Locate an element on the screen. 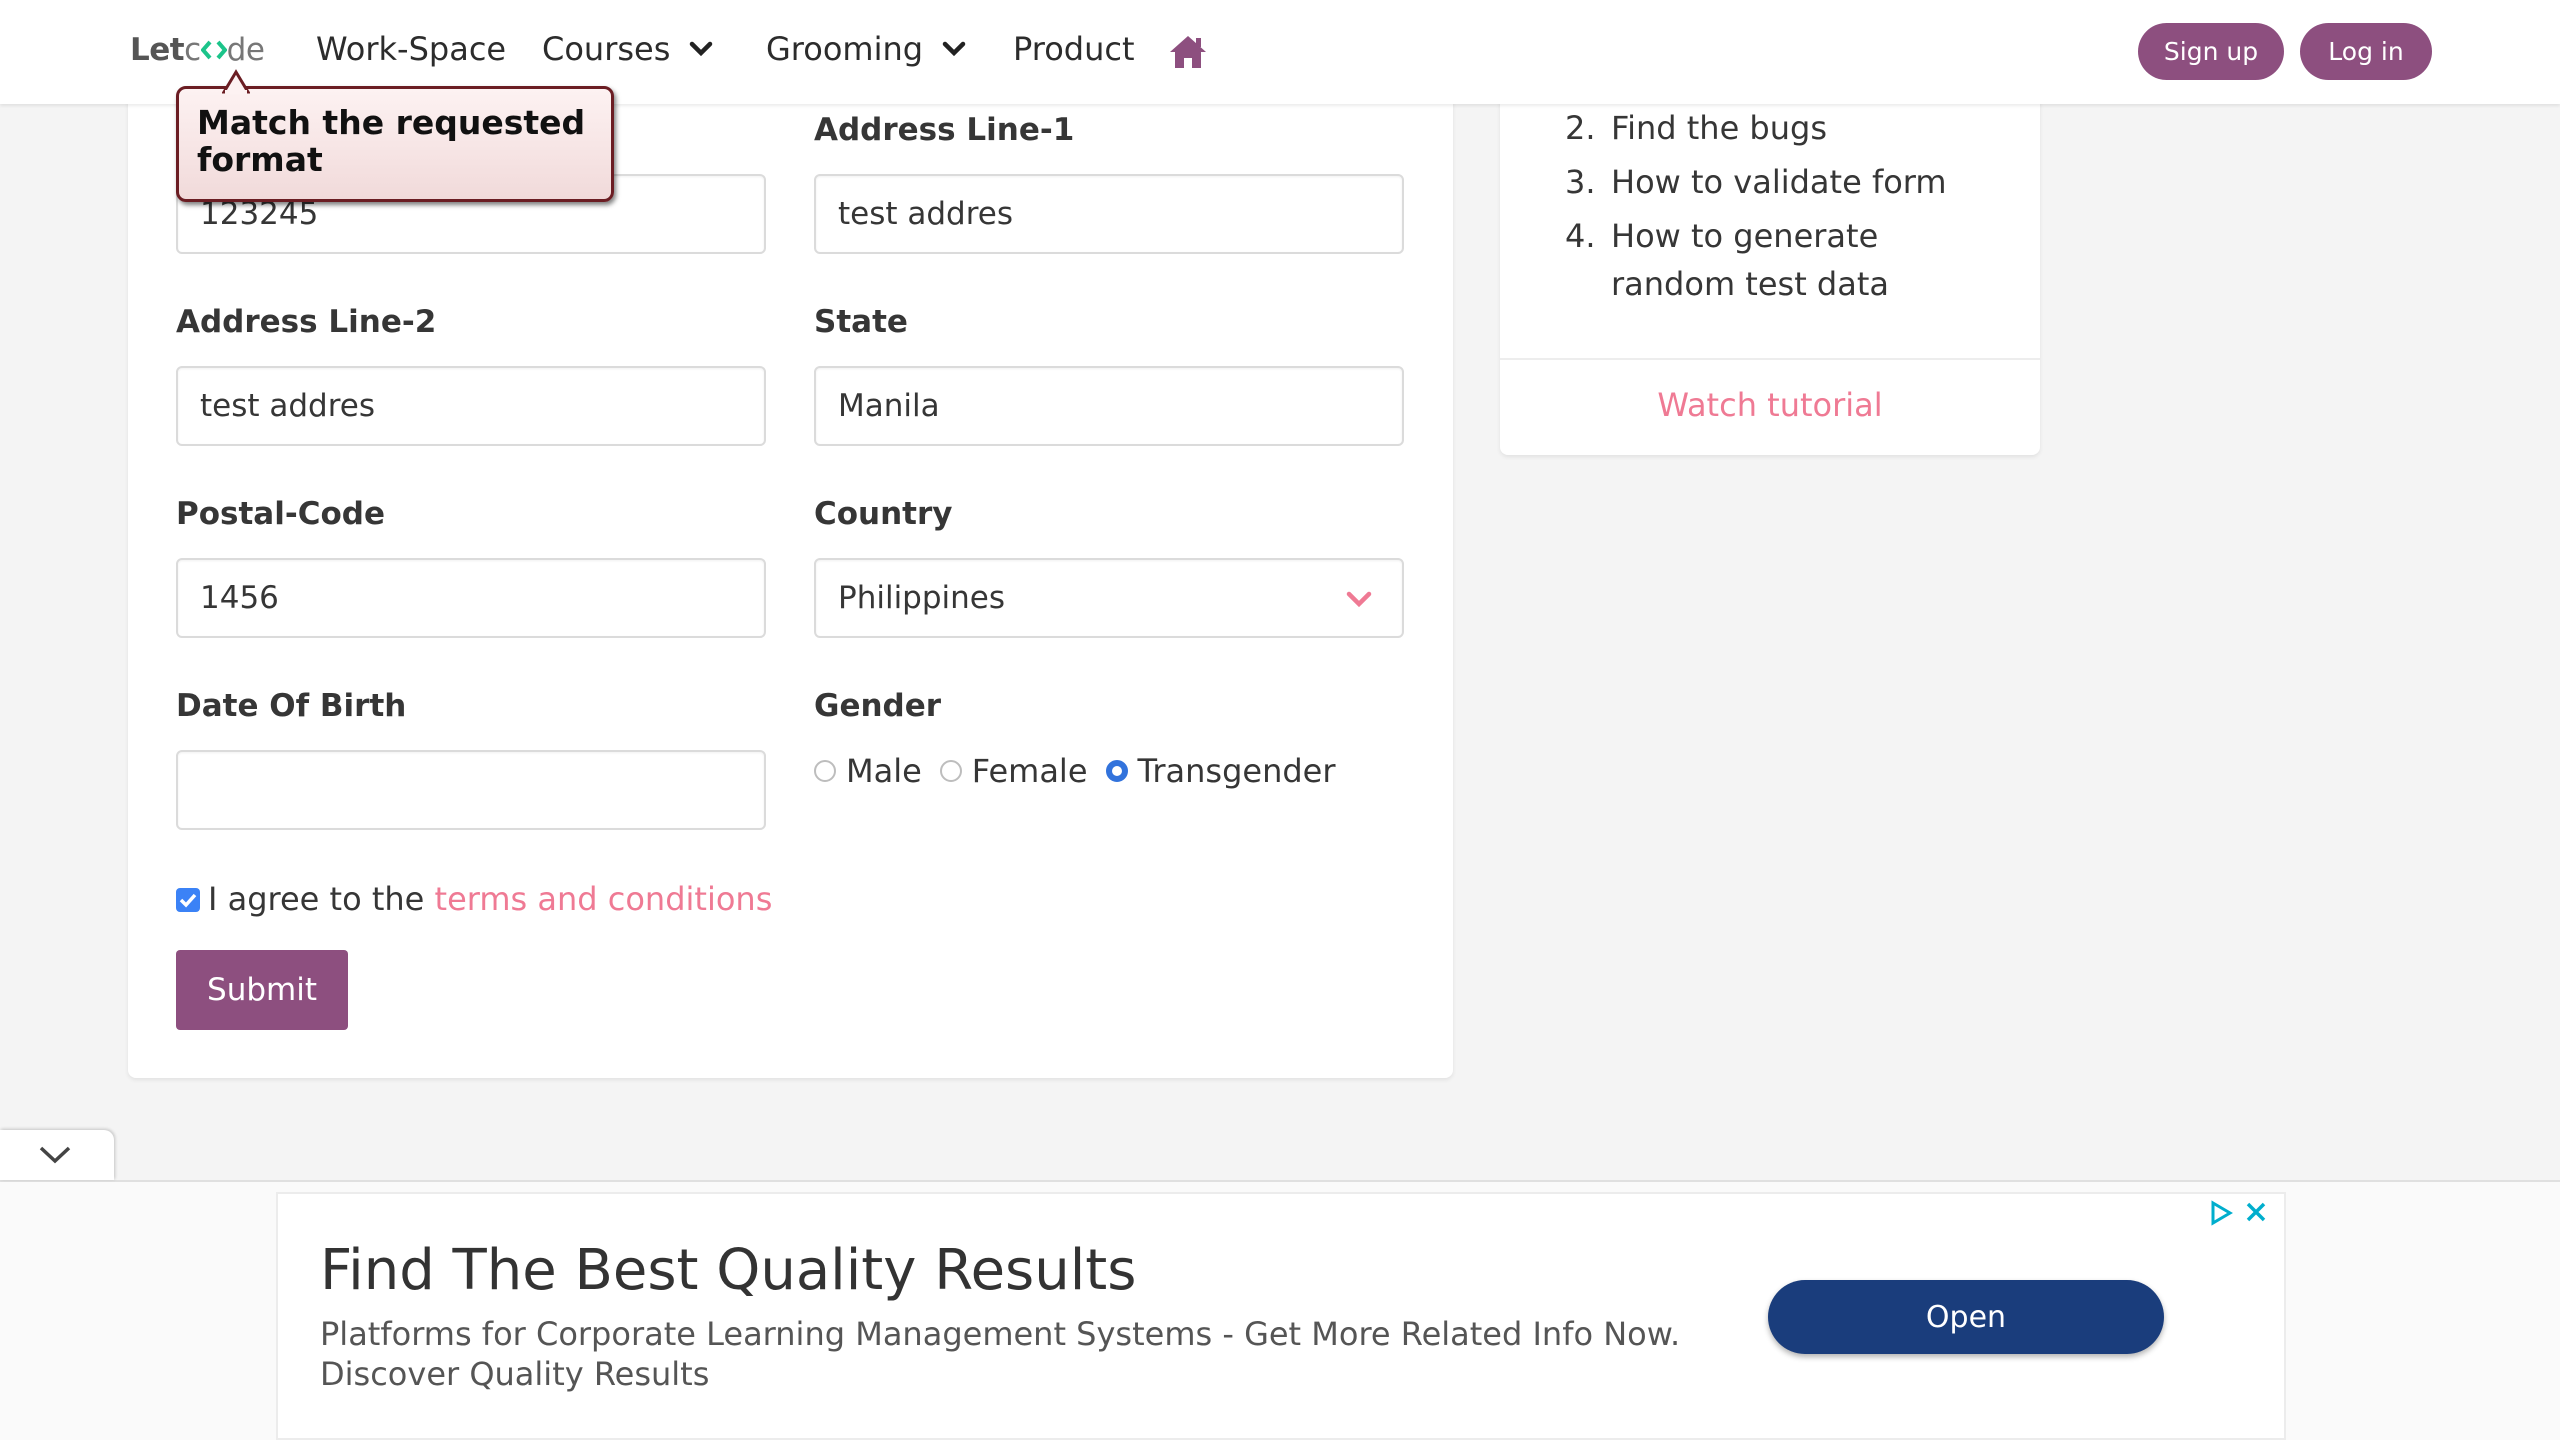 This screenshot has width=2560, height=1440. close-icon is located at coordinates (2256, 1212).